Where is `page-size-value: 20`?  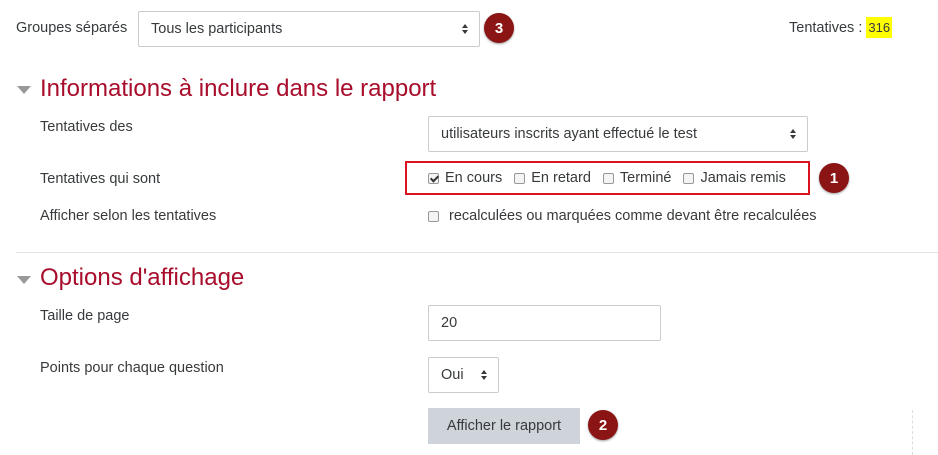 page-size-value: 20 is located at coordinates (449, 323).